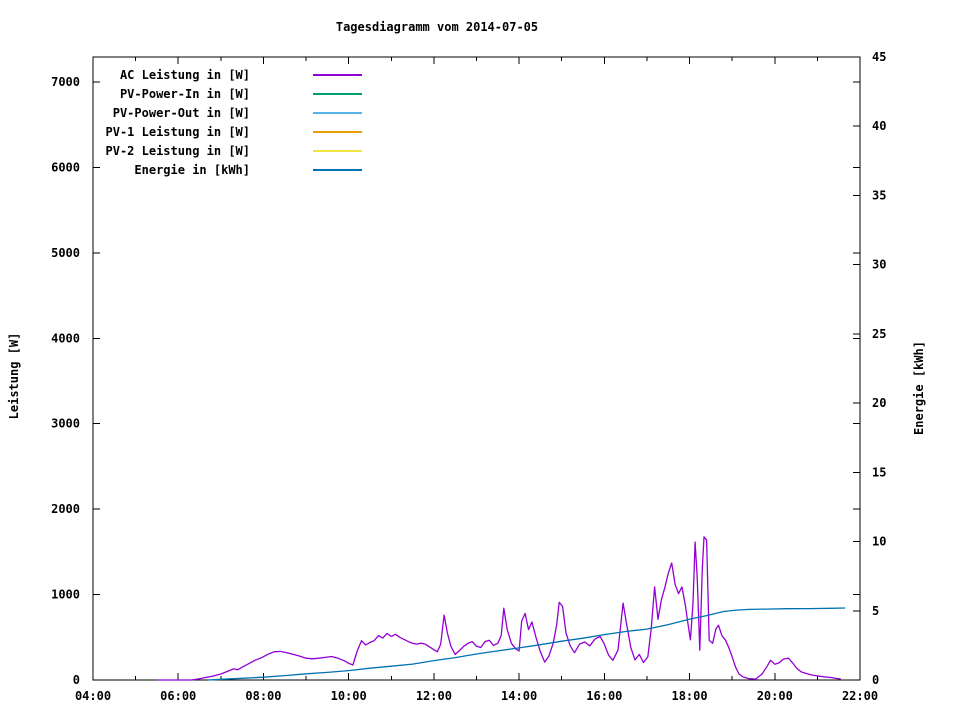 The height and width of the screenshot is (720, 960). What do you see at coordinates (65, 338) in the screenshot?
I see `y-tick-label: 4000` at bounding box center [65, 338].